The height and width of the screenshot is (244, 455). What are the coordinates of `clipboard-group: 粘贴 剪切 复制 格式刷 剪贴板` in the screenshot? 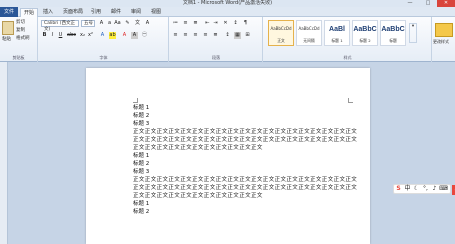 It's located at (19, 39).